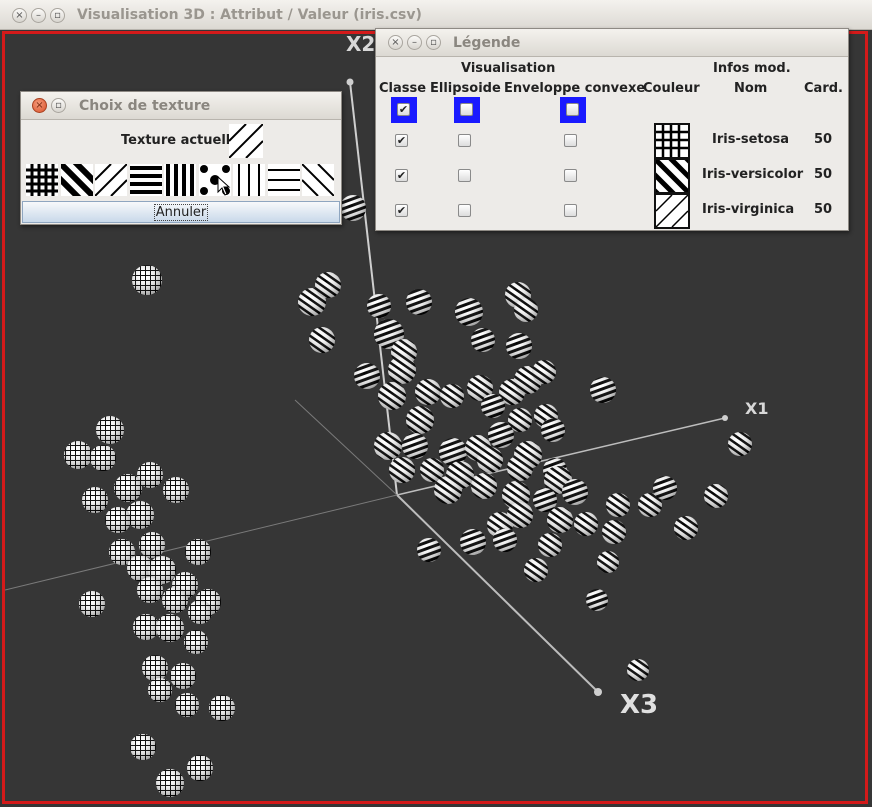 Image resolution: width=872 pixels, height=807 pixels. Describe the element at coordinates (318, 180) in the screenshot. I see `anti-diagonal-icon` at that location.